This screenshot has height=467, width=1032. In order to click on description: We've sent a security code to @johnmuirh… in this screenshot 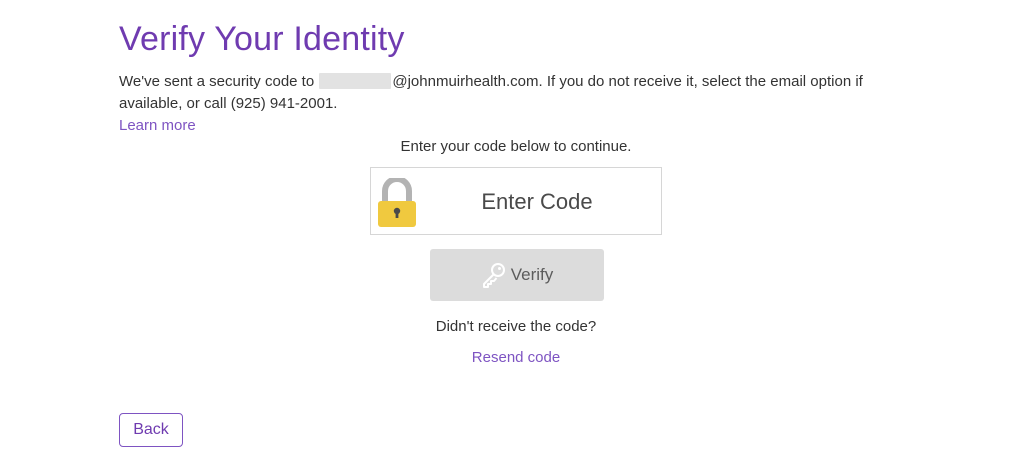, I will do `click(519, 93)`.